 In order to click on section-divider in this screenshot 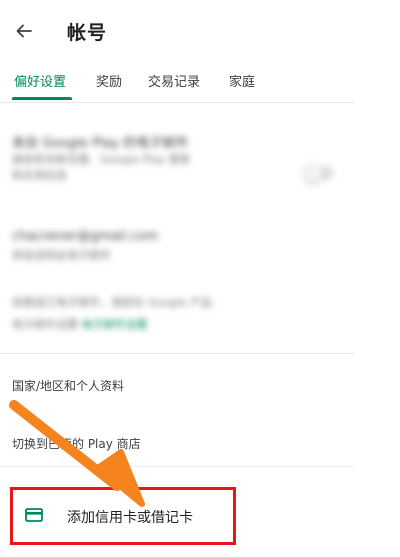, I will do `click(177, 353)`.